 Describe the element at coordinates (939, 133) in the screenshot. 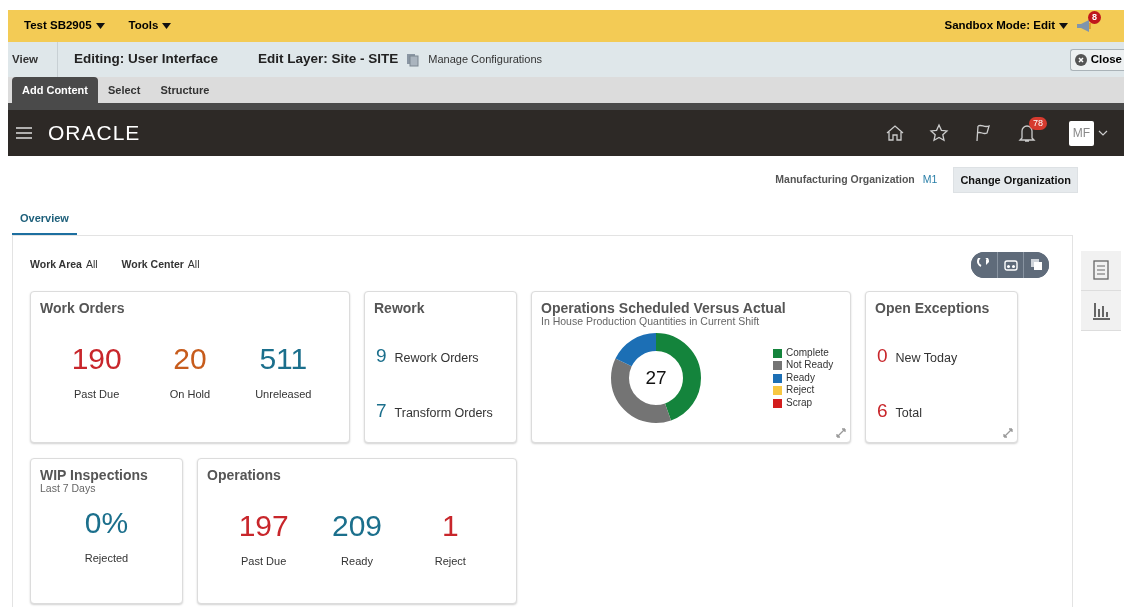

I see `star-icon` at that location.